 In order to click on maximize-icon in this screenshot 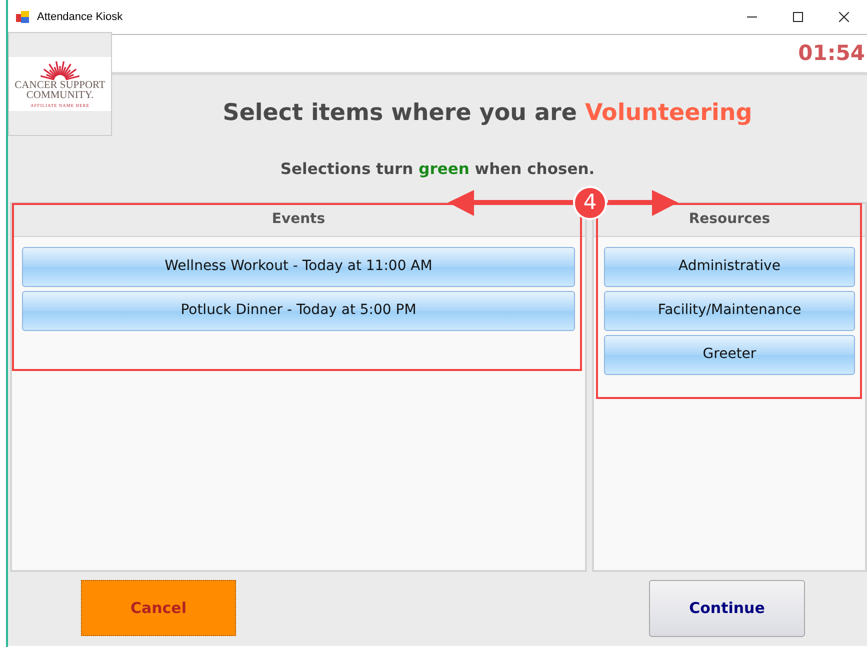, I will do `click(798, 17)`.